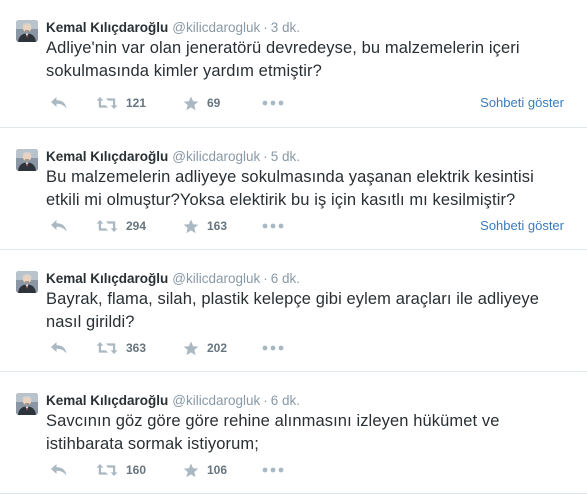 This screenshot has width=587, height=494. What do you see at coordinates (311, 470) in the screenshot?
I see `tweet-actions: 160 106` at bounding box center [311, 470].